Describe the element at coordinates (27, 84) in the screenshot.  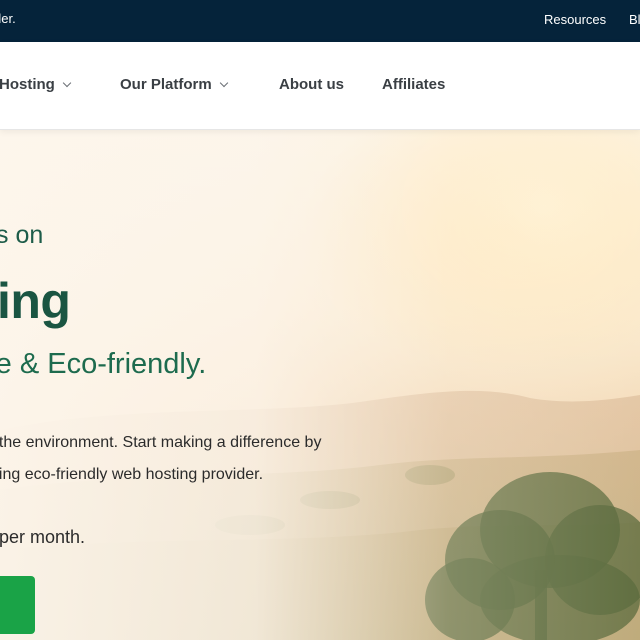
I see `nav-item-label: Hosting` at that location.